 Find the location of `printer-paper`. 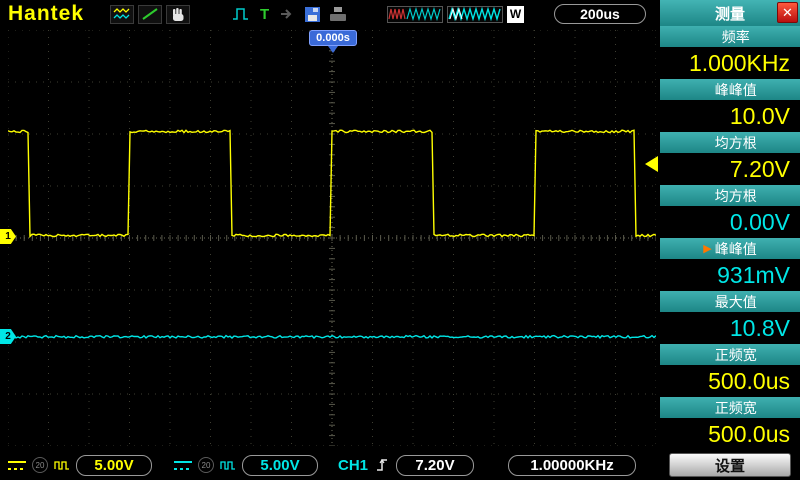

printer-paper is located at coordinates (338, 9).